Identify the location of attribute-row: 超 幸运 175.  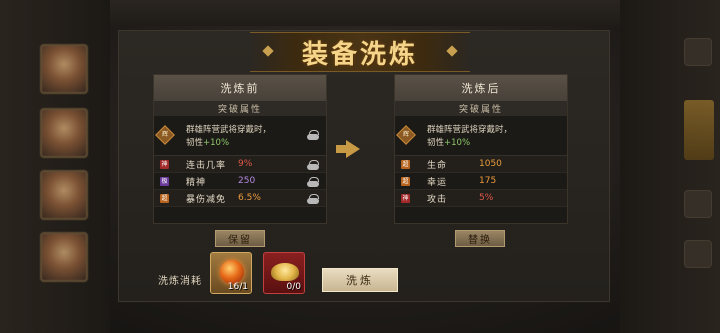
(481, 181).